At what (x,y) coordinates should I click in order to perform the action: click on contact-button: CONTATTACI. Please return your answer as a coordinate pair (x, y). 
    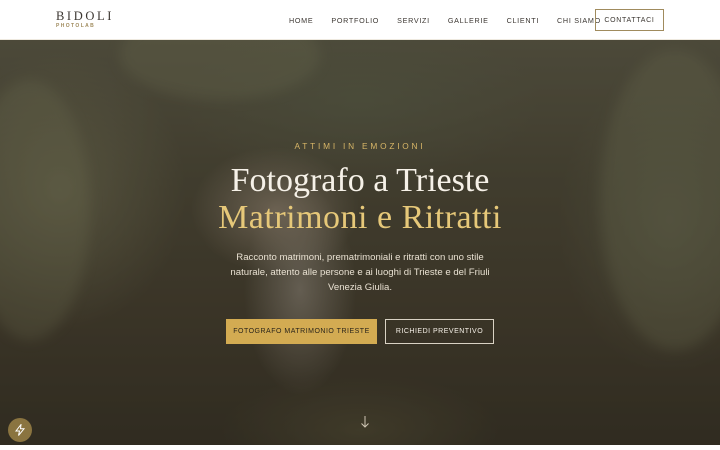
    Looking at the image, I should click on (629, 20).